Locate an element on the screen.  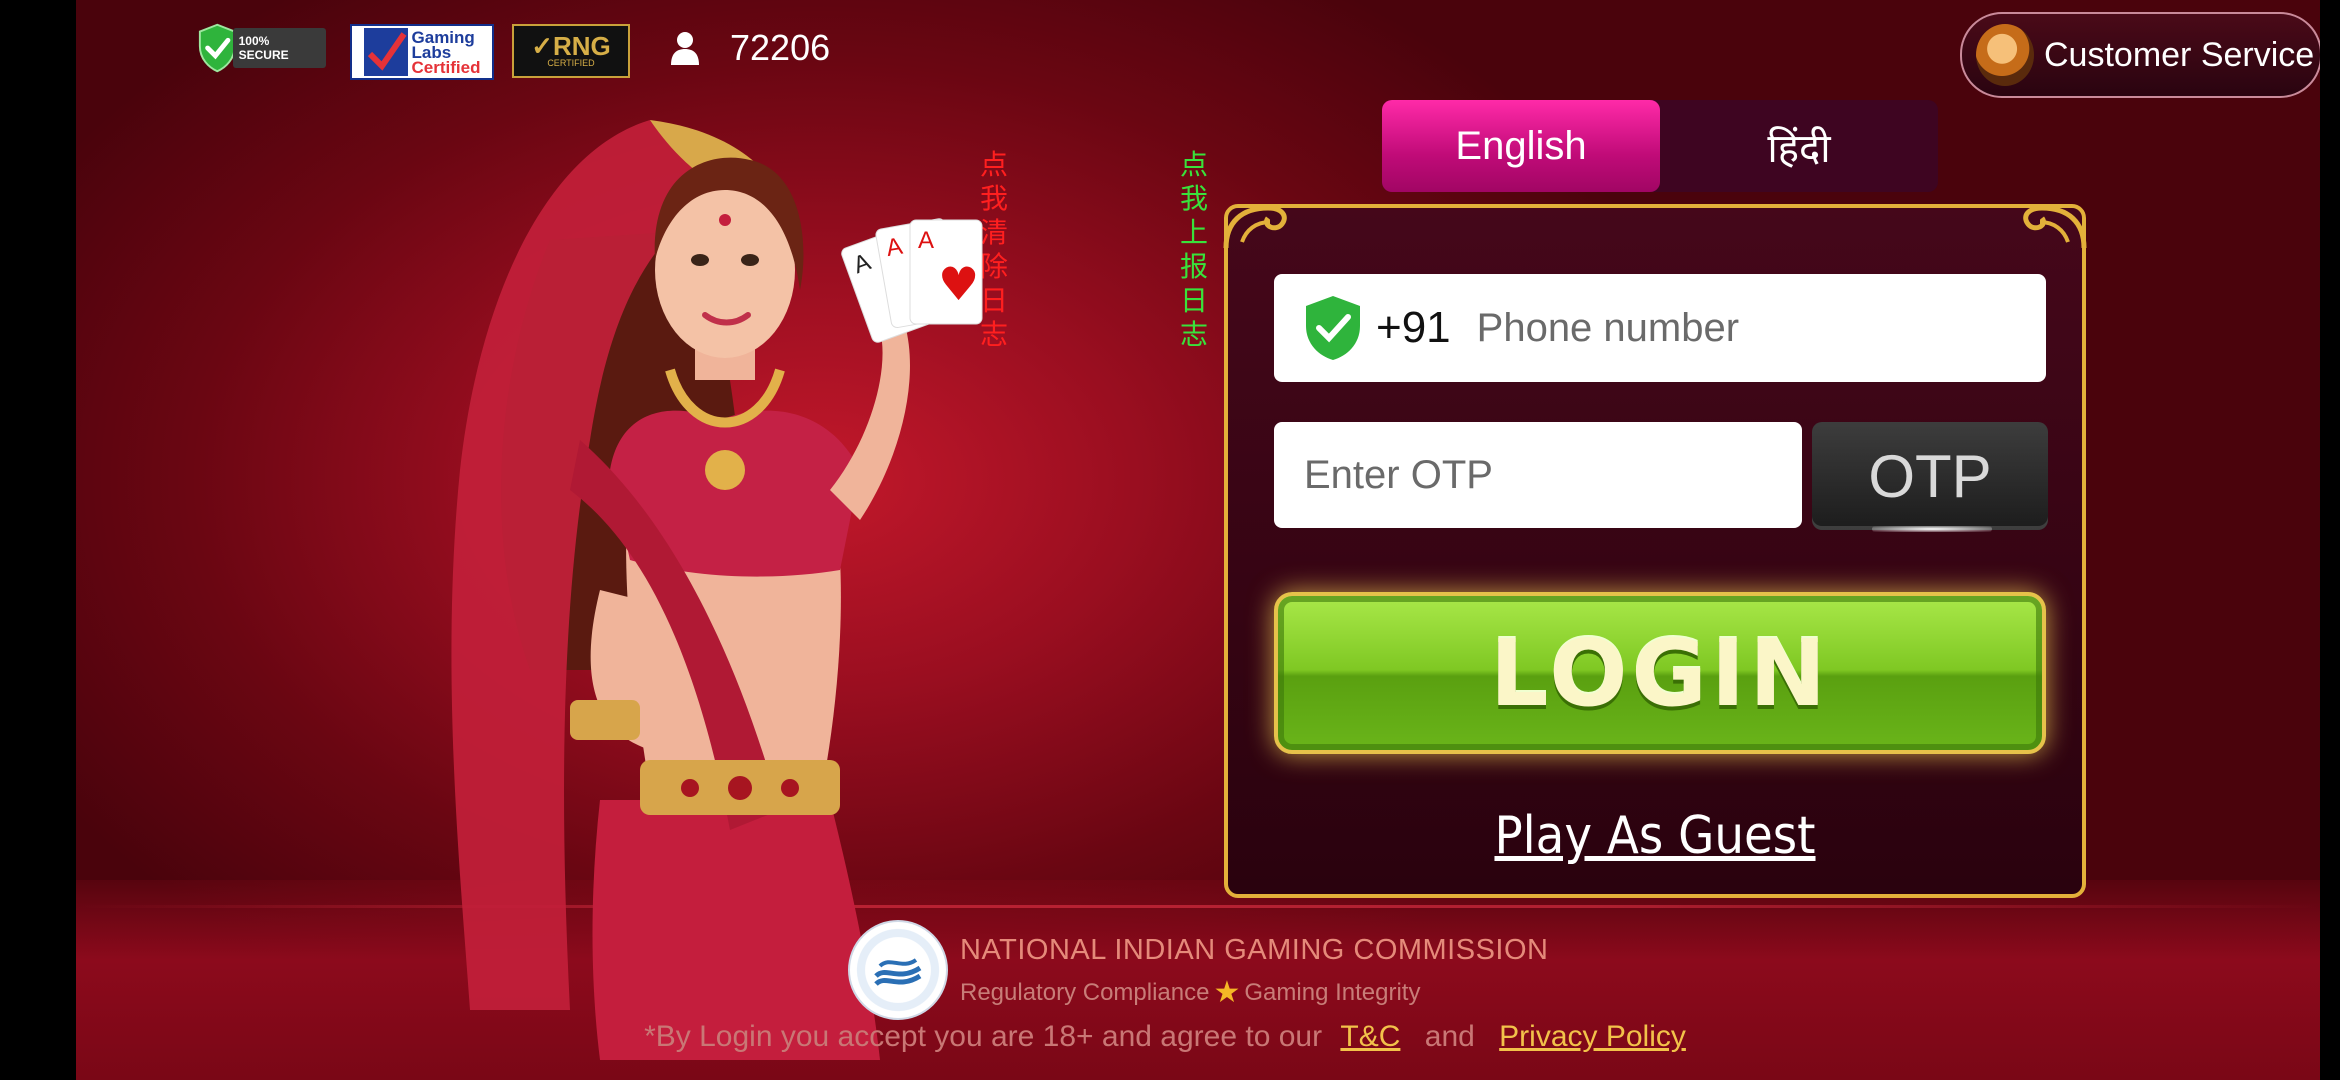
verified-shield-icon is located at coordinates (1333, 328).